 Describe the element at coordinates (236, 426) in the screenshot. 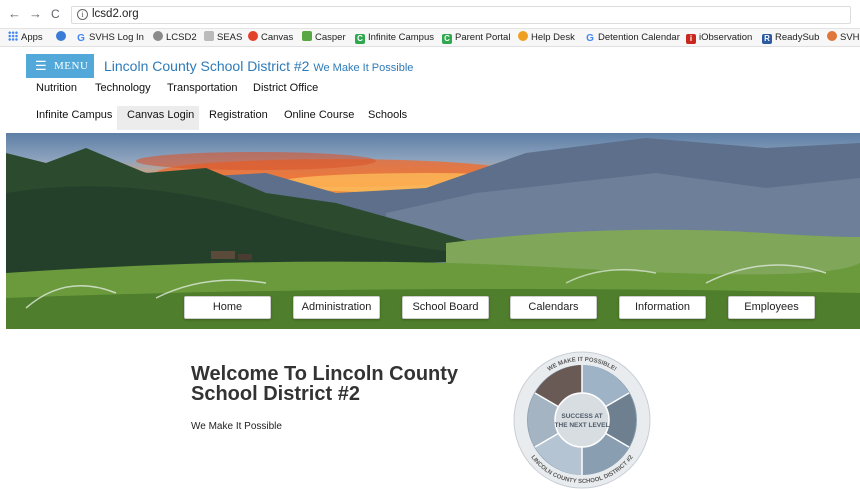

I see `welcome-subtitle: We Make It Possible` at that location.